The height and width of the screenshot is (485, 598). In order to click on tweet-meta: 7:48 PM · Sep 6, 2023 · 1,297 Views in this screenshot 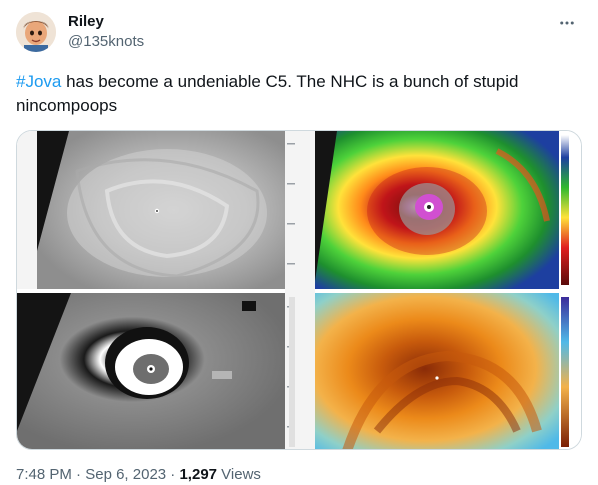, I will do `click(138, 475)`.